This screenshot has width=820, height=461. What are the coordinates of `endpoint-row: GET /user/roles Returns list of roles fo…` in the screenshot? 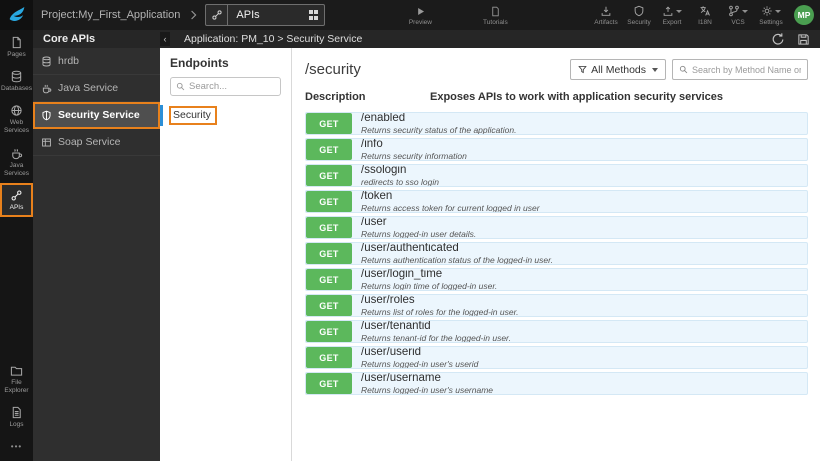 It's located at (556, 305).